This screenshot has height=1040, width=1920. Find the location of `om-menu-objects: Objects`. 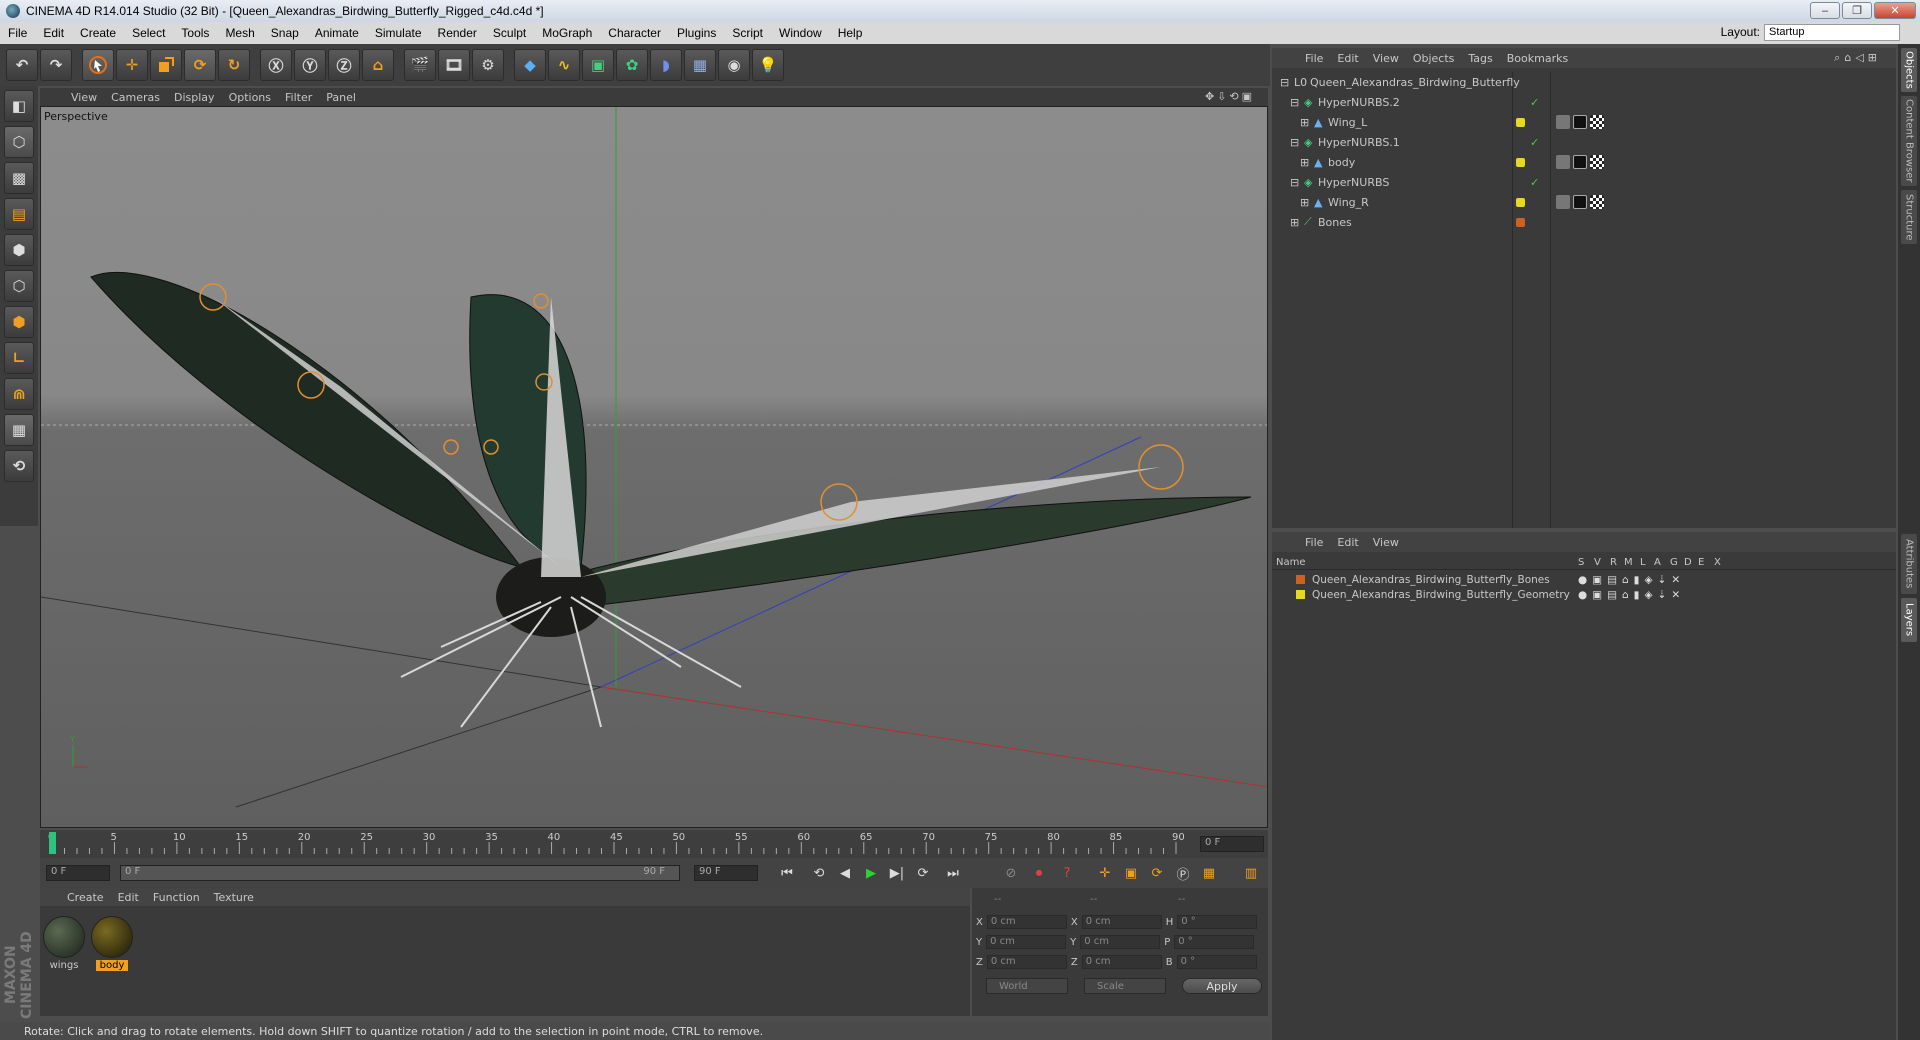

om-menu-objects: Objects is located at coordinates (1434, 58).